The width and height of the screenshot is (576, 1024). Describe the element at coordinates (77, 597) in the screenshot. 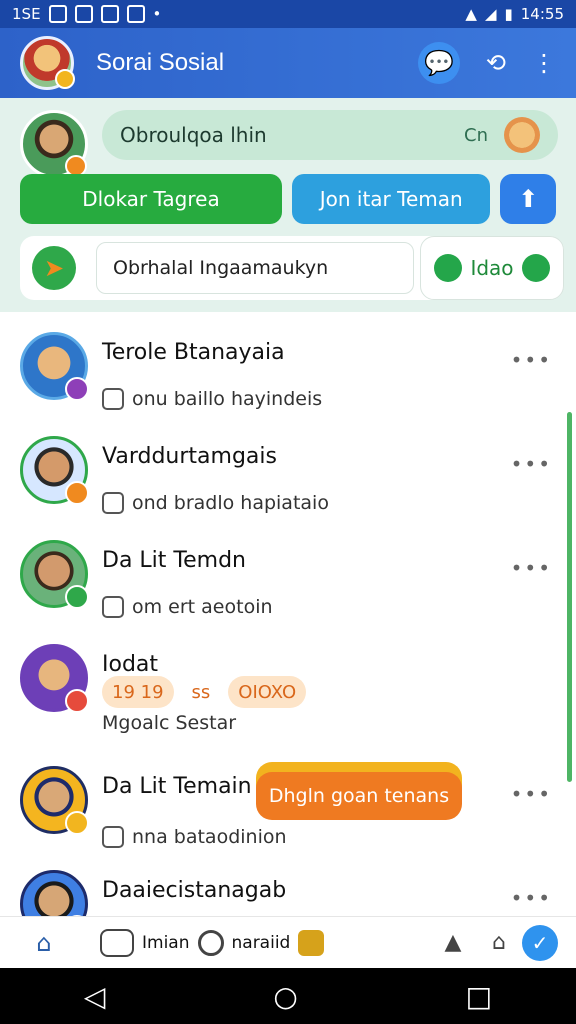

I see `check-badge-icon` at that location.